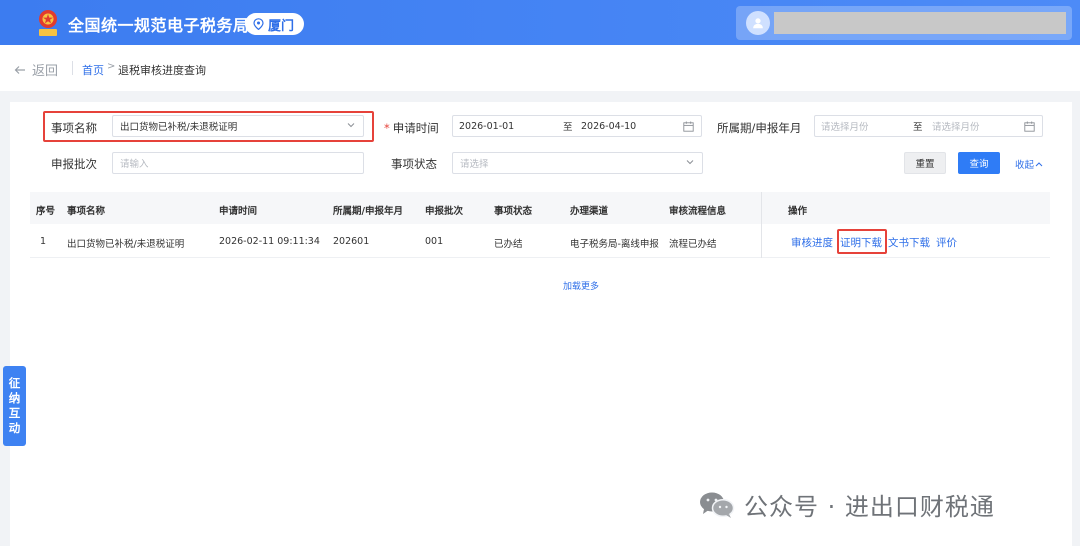 The image size is (1080, 546). I want to click on load-more-link: 加载更多, so click(581, 285).